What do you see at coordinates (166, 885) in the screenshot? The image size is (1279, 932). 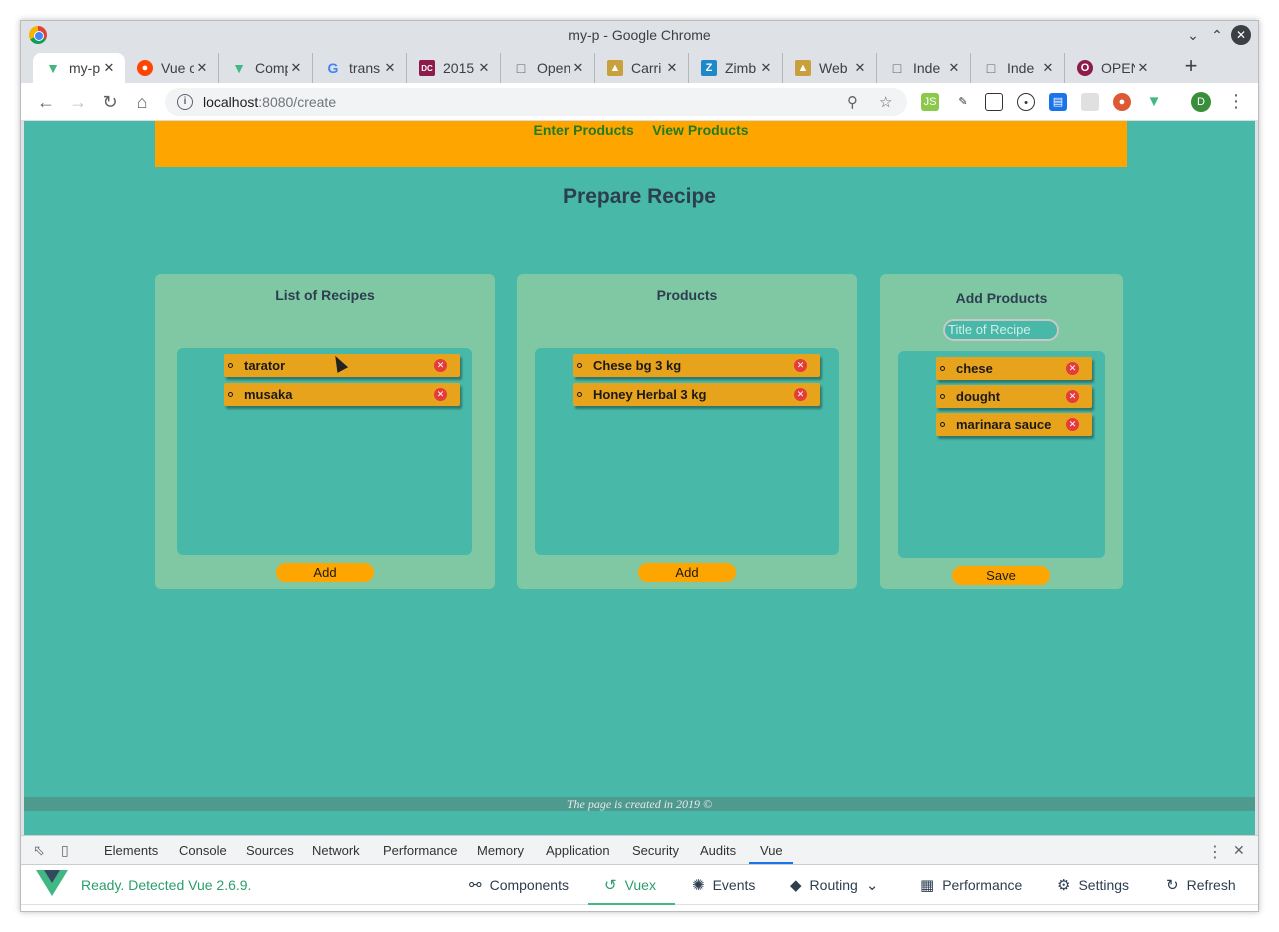 I see `vue-status: Ready. Detected Vue 2.6.9.` at bounding box center [166, 885].